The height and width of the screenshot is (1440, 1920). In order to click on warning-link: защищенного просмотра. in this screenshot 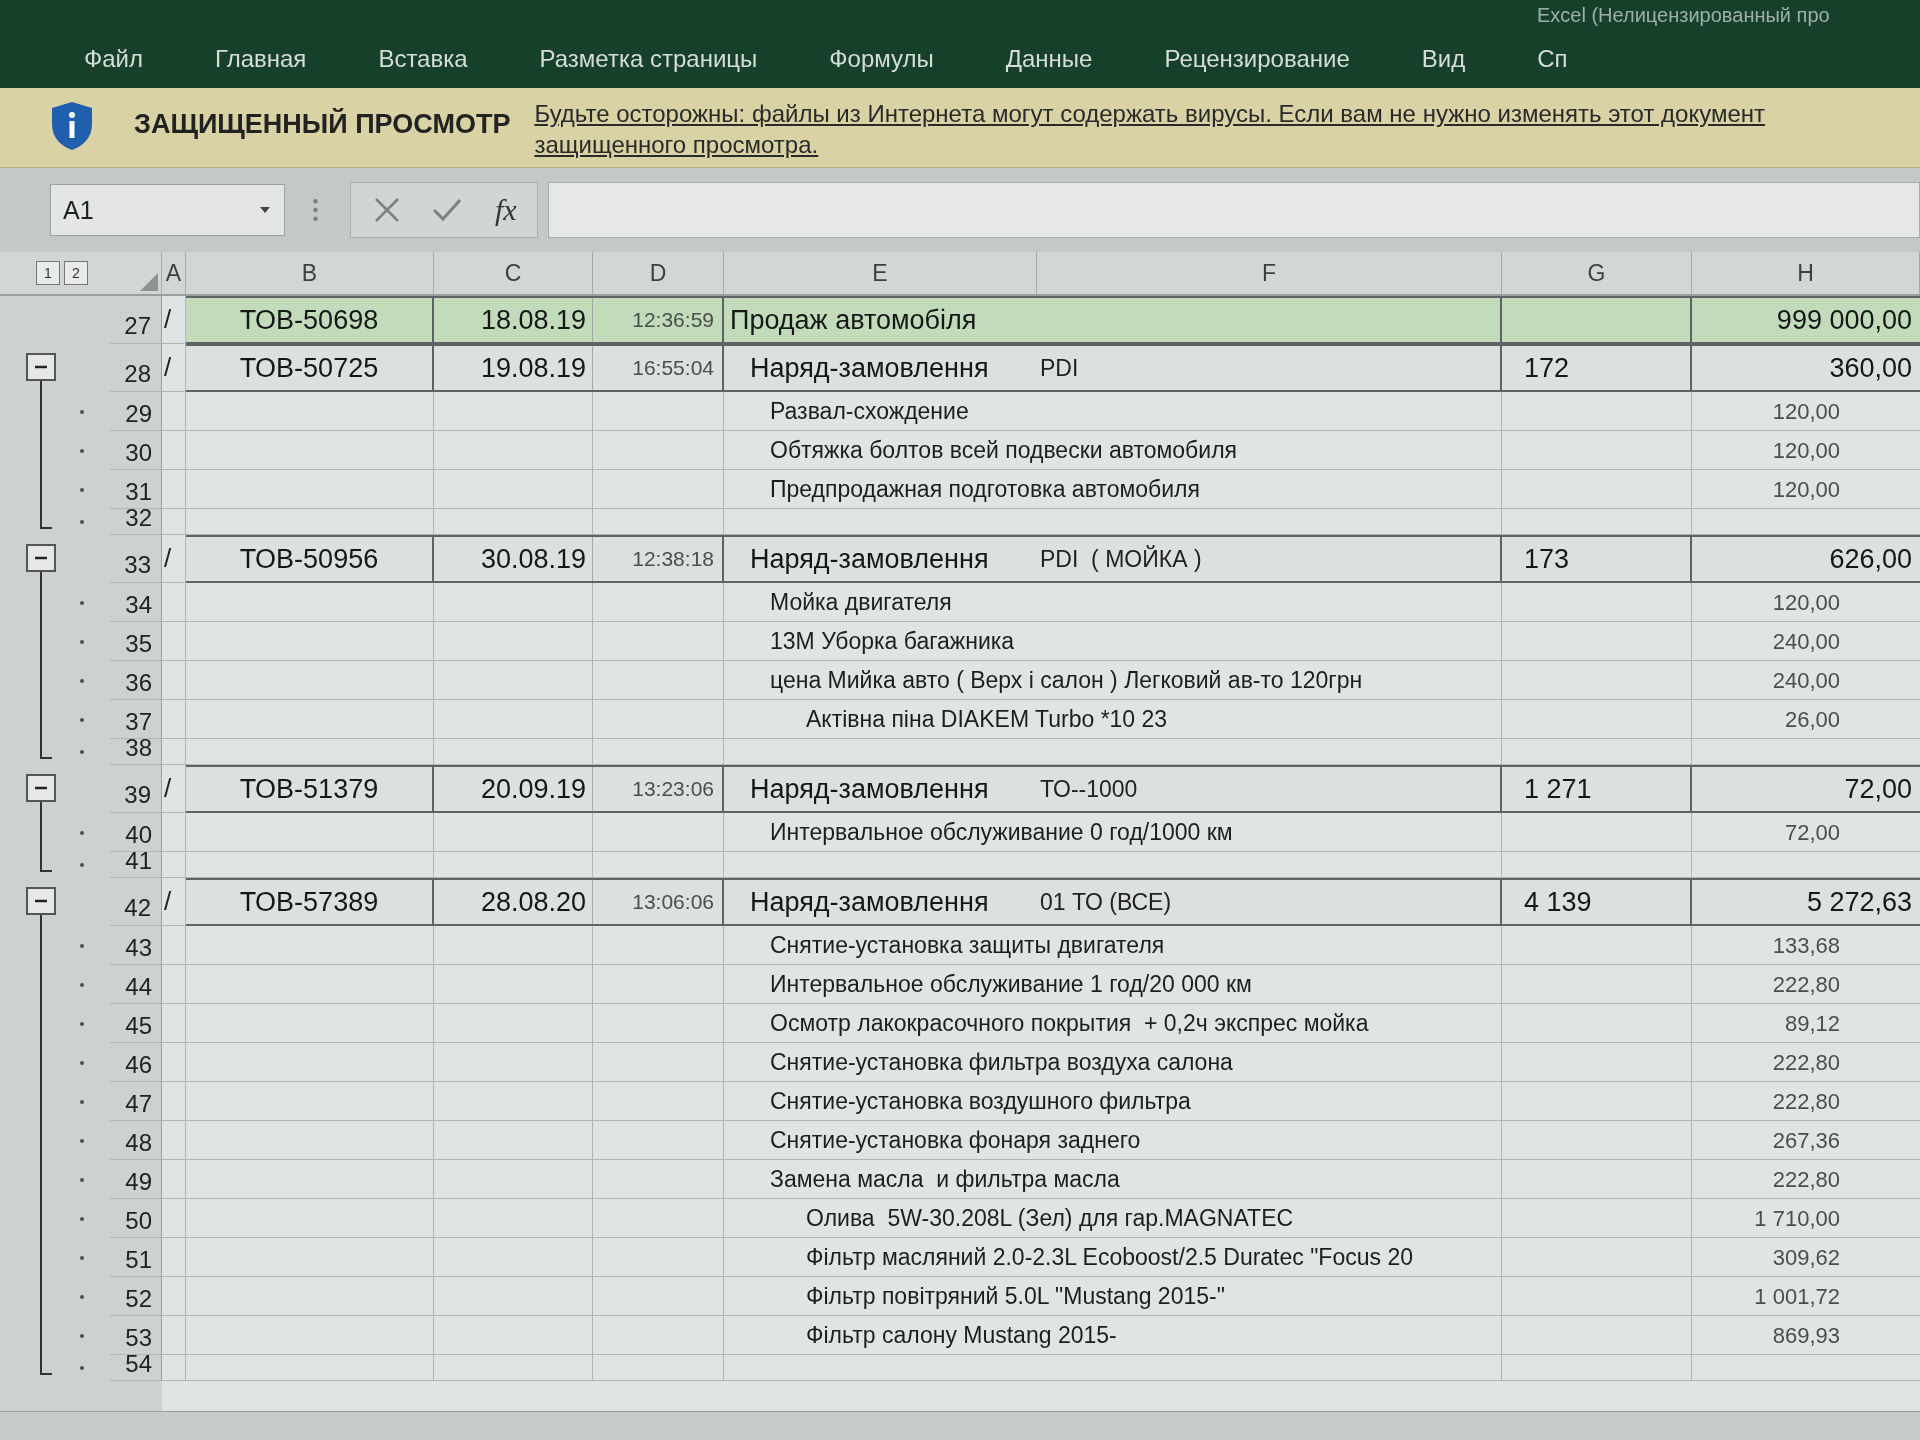, I will do `click(676, 144)`.